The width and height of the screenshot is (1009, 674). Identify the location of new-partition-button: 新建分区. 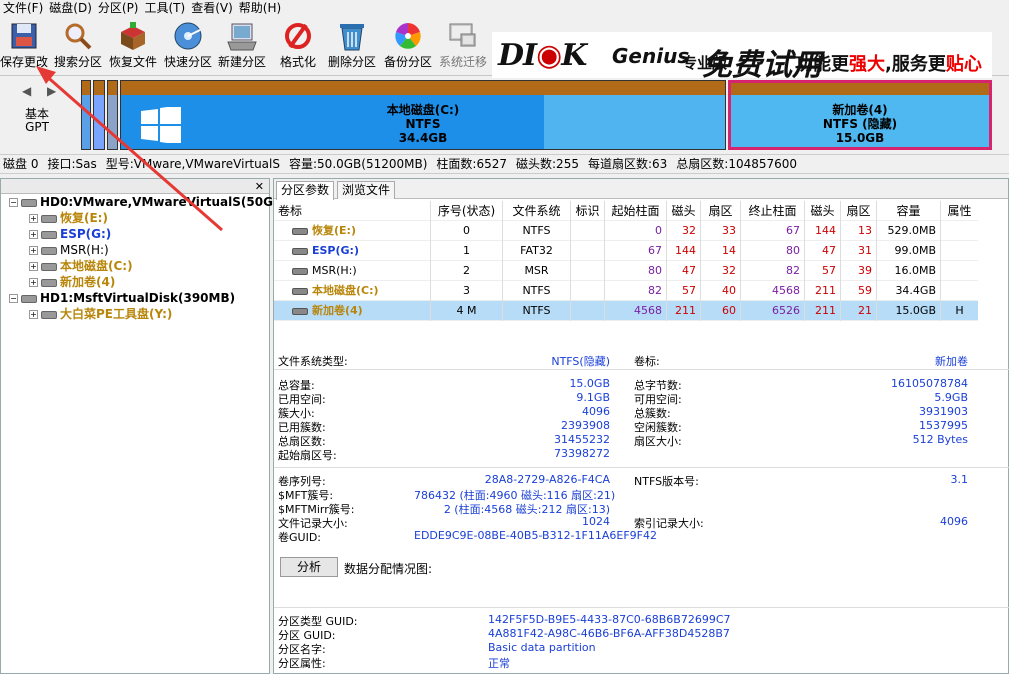
(242, 44).